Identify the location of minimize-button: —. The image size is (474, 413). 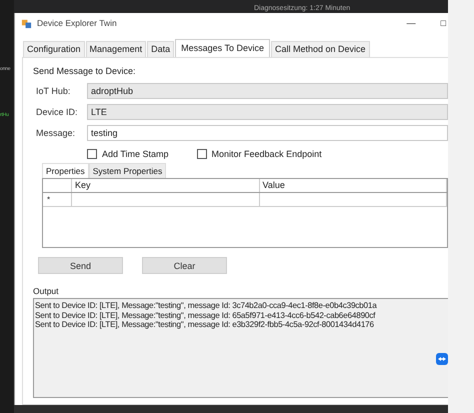
(411, 23).